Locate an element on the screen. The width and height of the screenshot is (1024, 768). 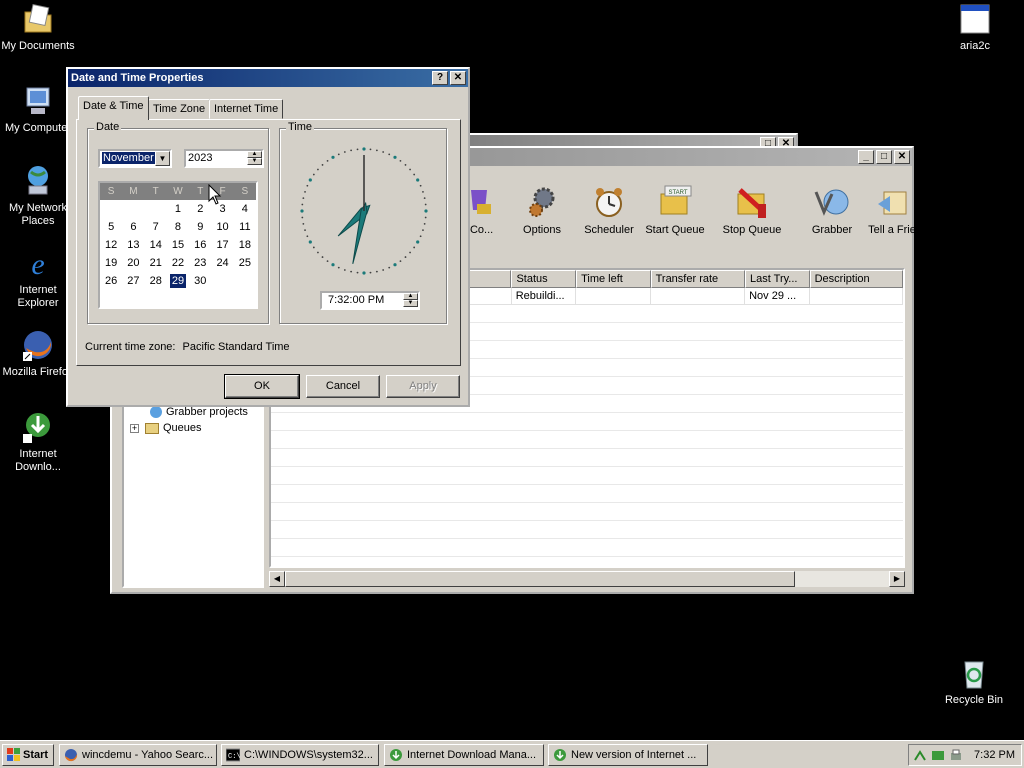
calendar-day: 24 is located at coordinates (222, 263).